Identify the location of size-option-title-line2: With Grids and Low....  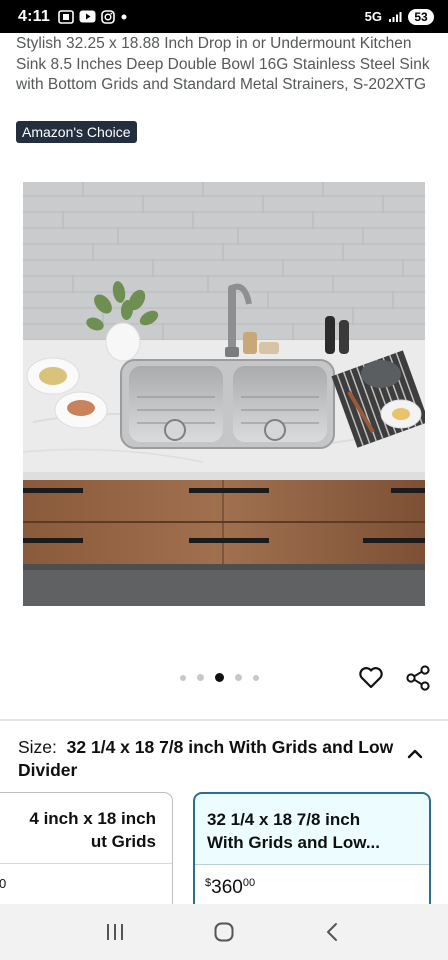
(293, 842).